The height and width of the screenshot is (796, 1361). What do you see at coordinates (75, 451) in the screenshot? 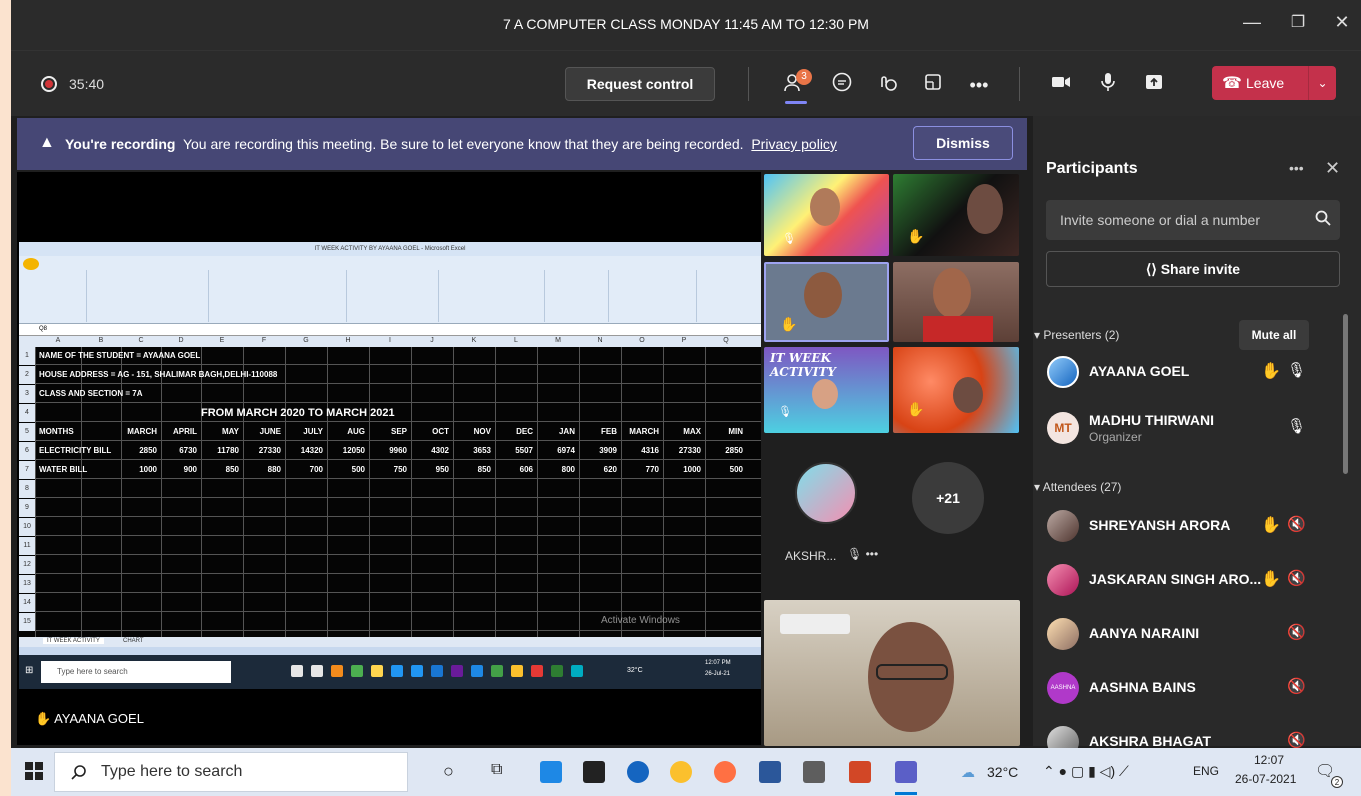
I see `cell-label: ELECTRICITY BILL` at bounding box center [75, 451].